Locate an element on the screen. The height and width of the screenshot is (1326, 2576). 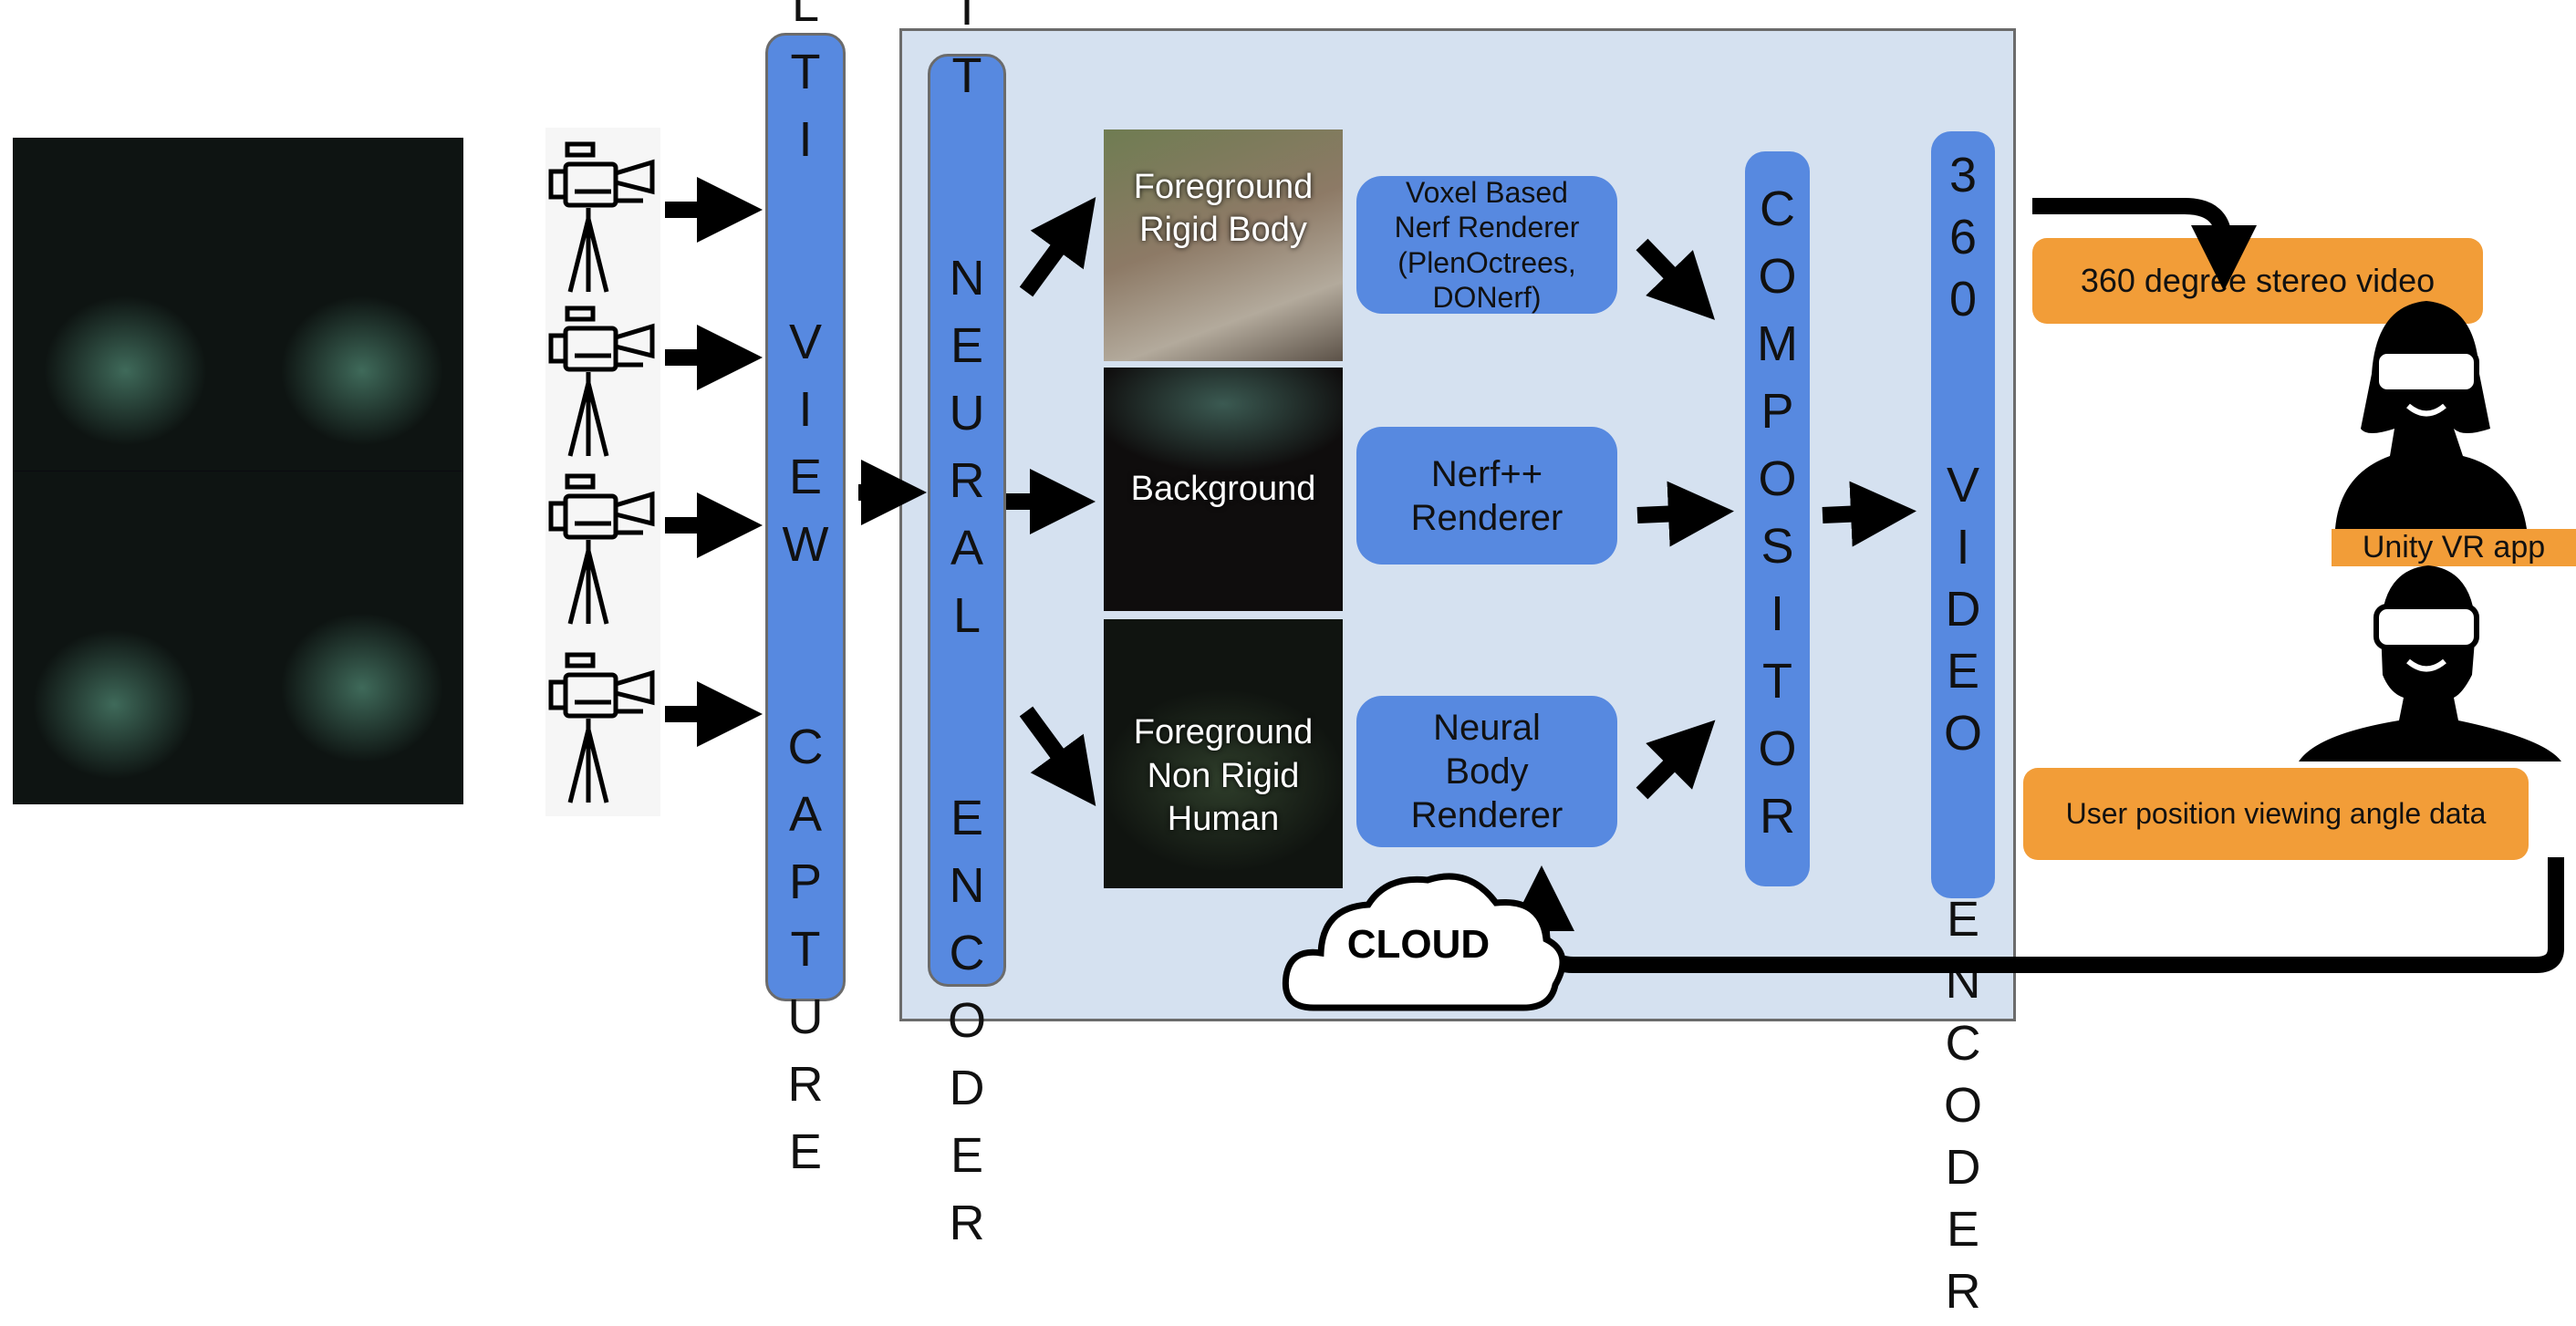
cloud-label: CLOUD is located at coordinates (1418, 944).